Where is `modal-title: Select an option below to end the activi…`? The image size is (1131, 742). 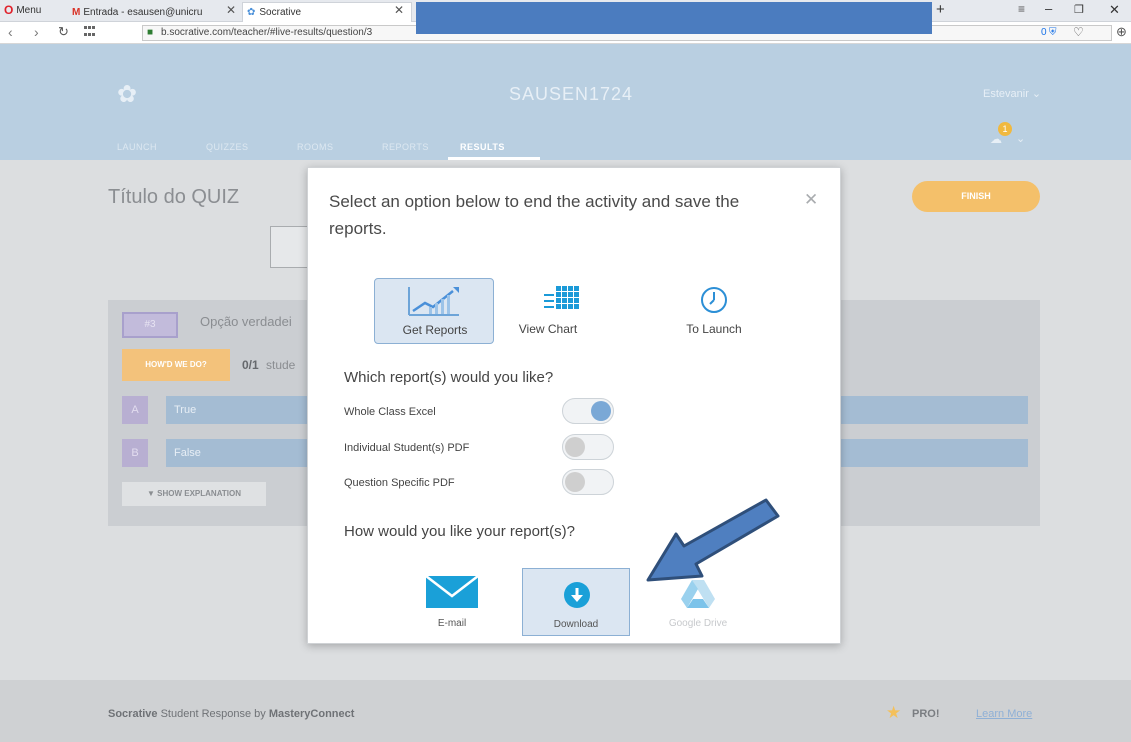
modal-title: Select an option below to end the activi… is located at coordinates (534, 215).